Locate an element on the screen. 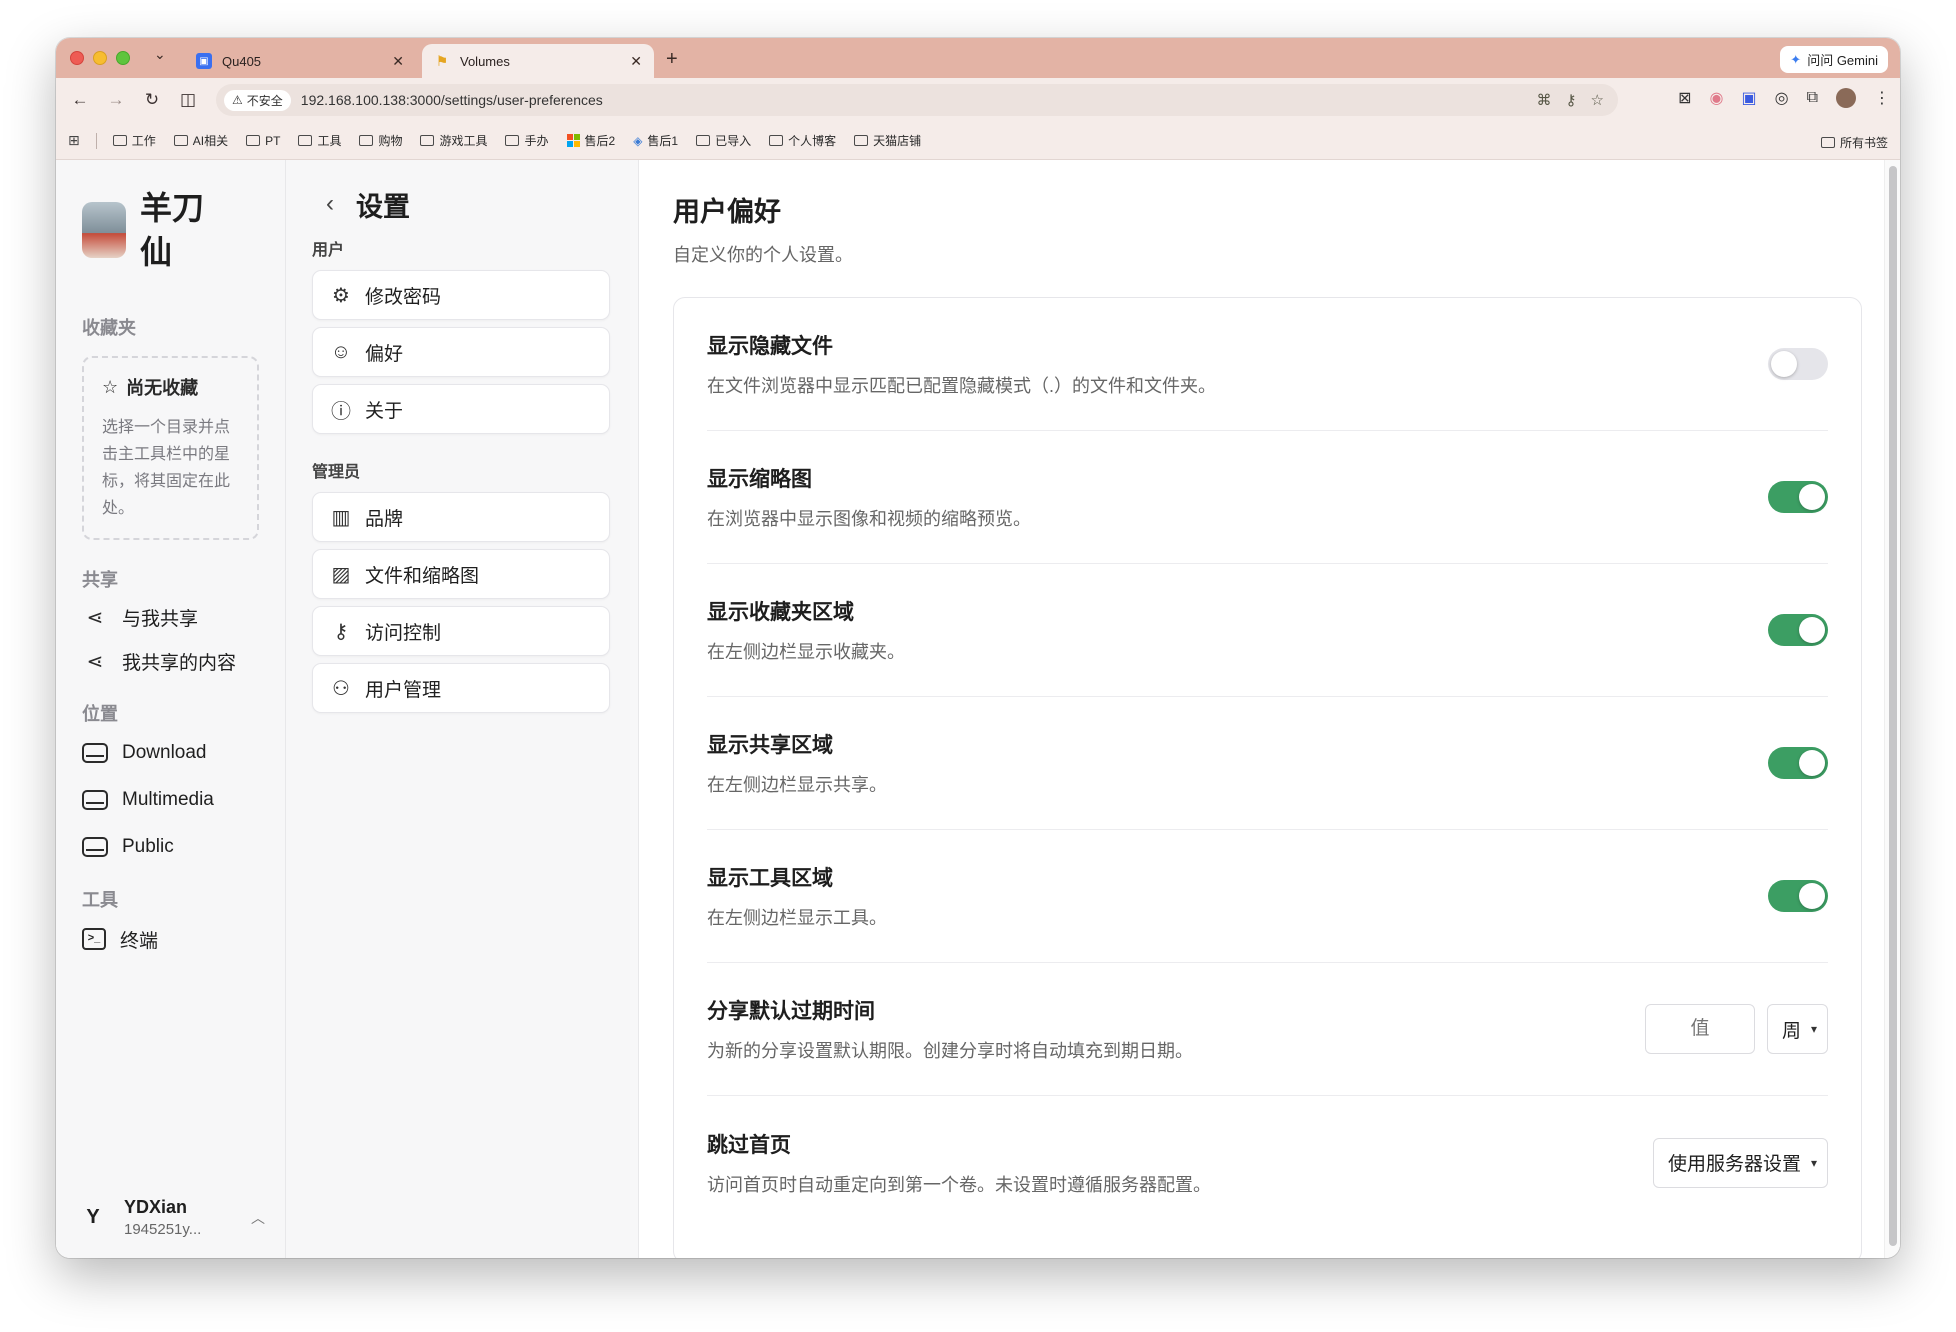 The height and width of the screenshot is (1332, 1956). profile-avatar is located at coordinates (1846, 98).